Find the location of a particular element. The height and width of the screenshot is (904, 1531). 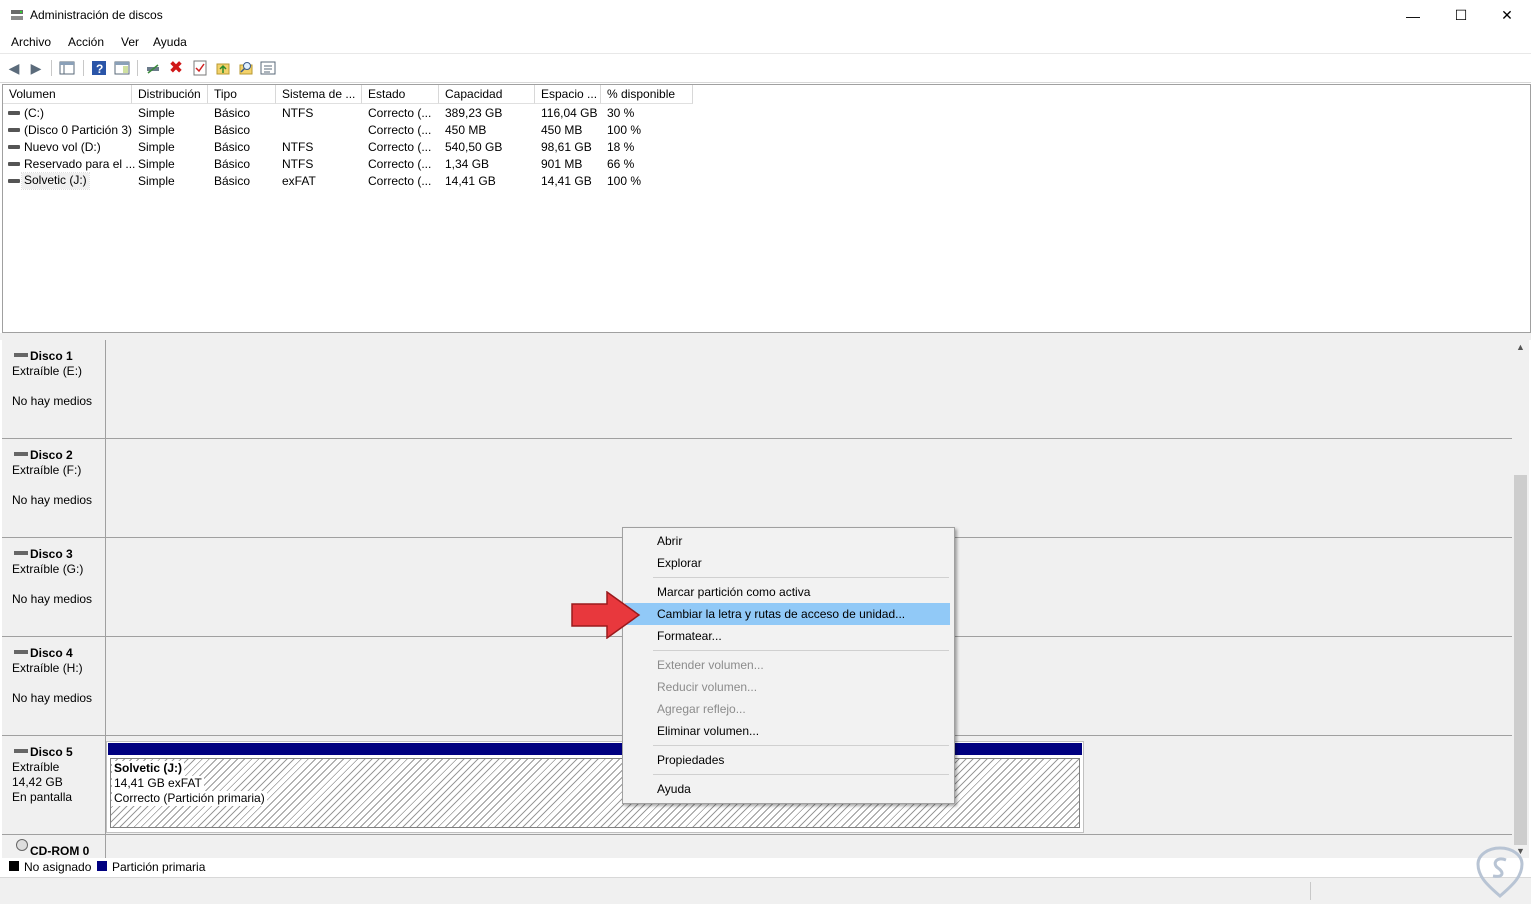

disk-type: Extraíble (G:) is located at coordinates (48, 569).